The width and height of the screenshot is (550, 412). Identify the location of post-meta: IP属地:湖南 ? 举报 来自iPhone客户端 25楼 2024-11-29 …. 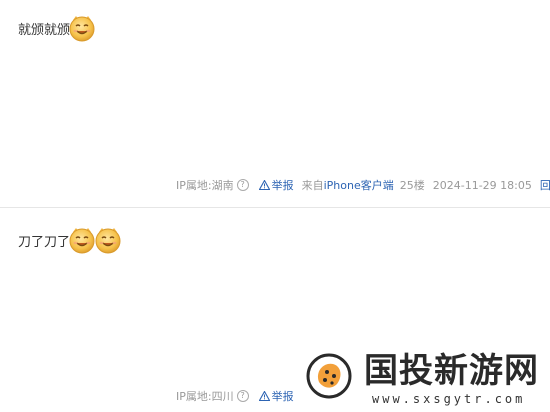
(363, 185).